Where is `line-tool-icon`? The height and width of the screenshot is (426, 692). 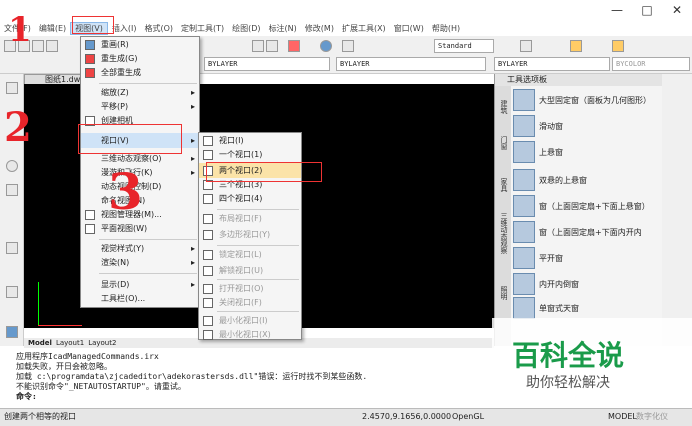
line-tool-icon is located at coordinates (12, 88).